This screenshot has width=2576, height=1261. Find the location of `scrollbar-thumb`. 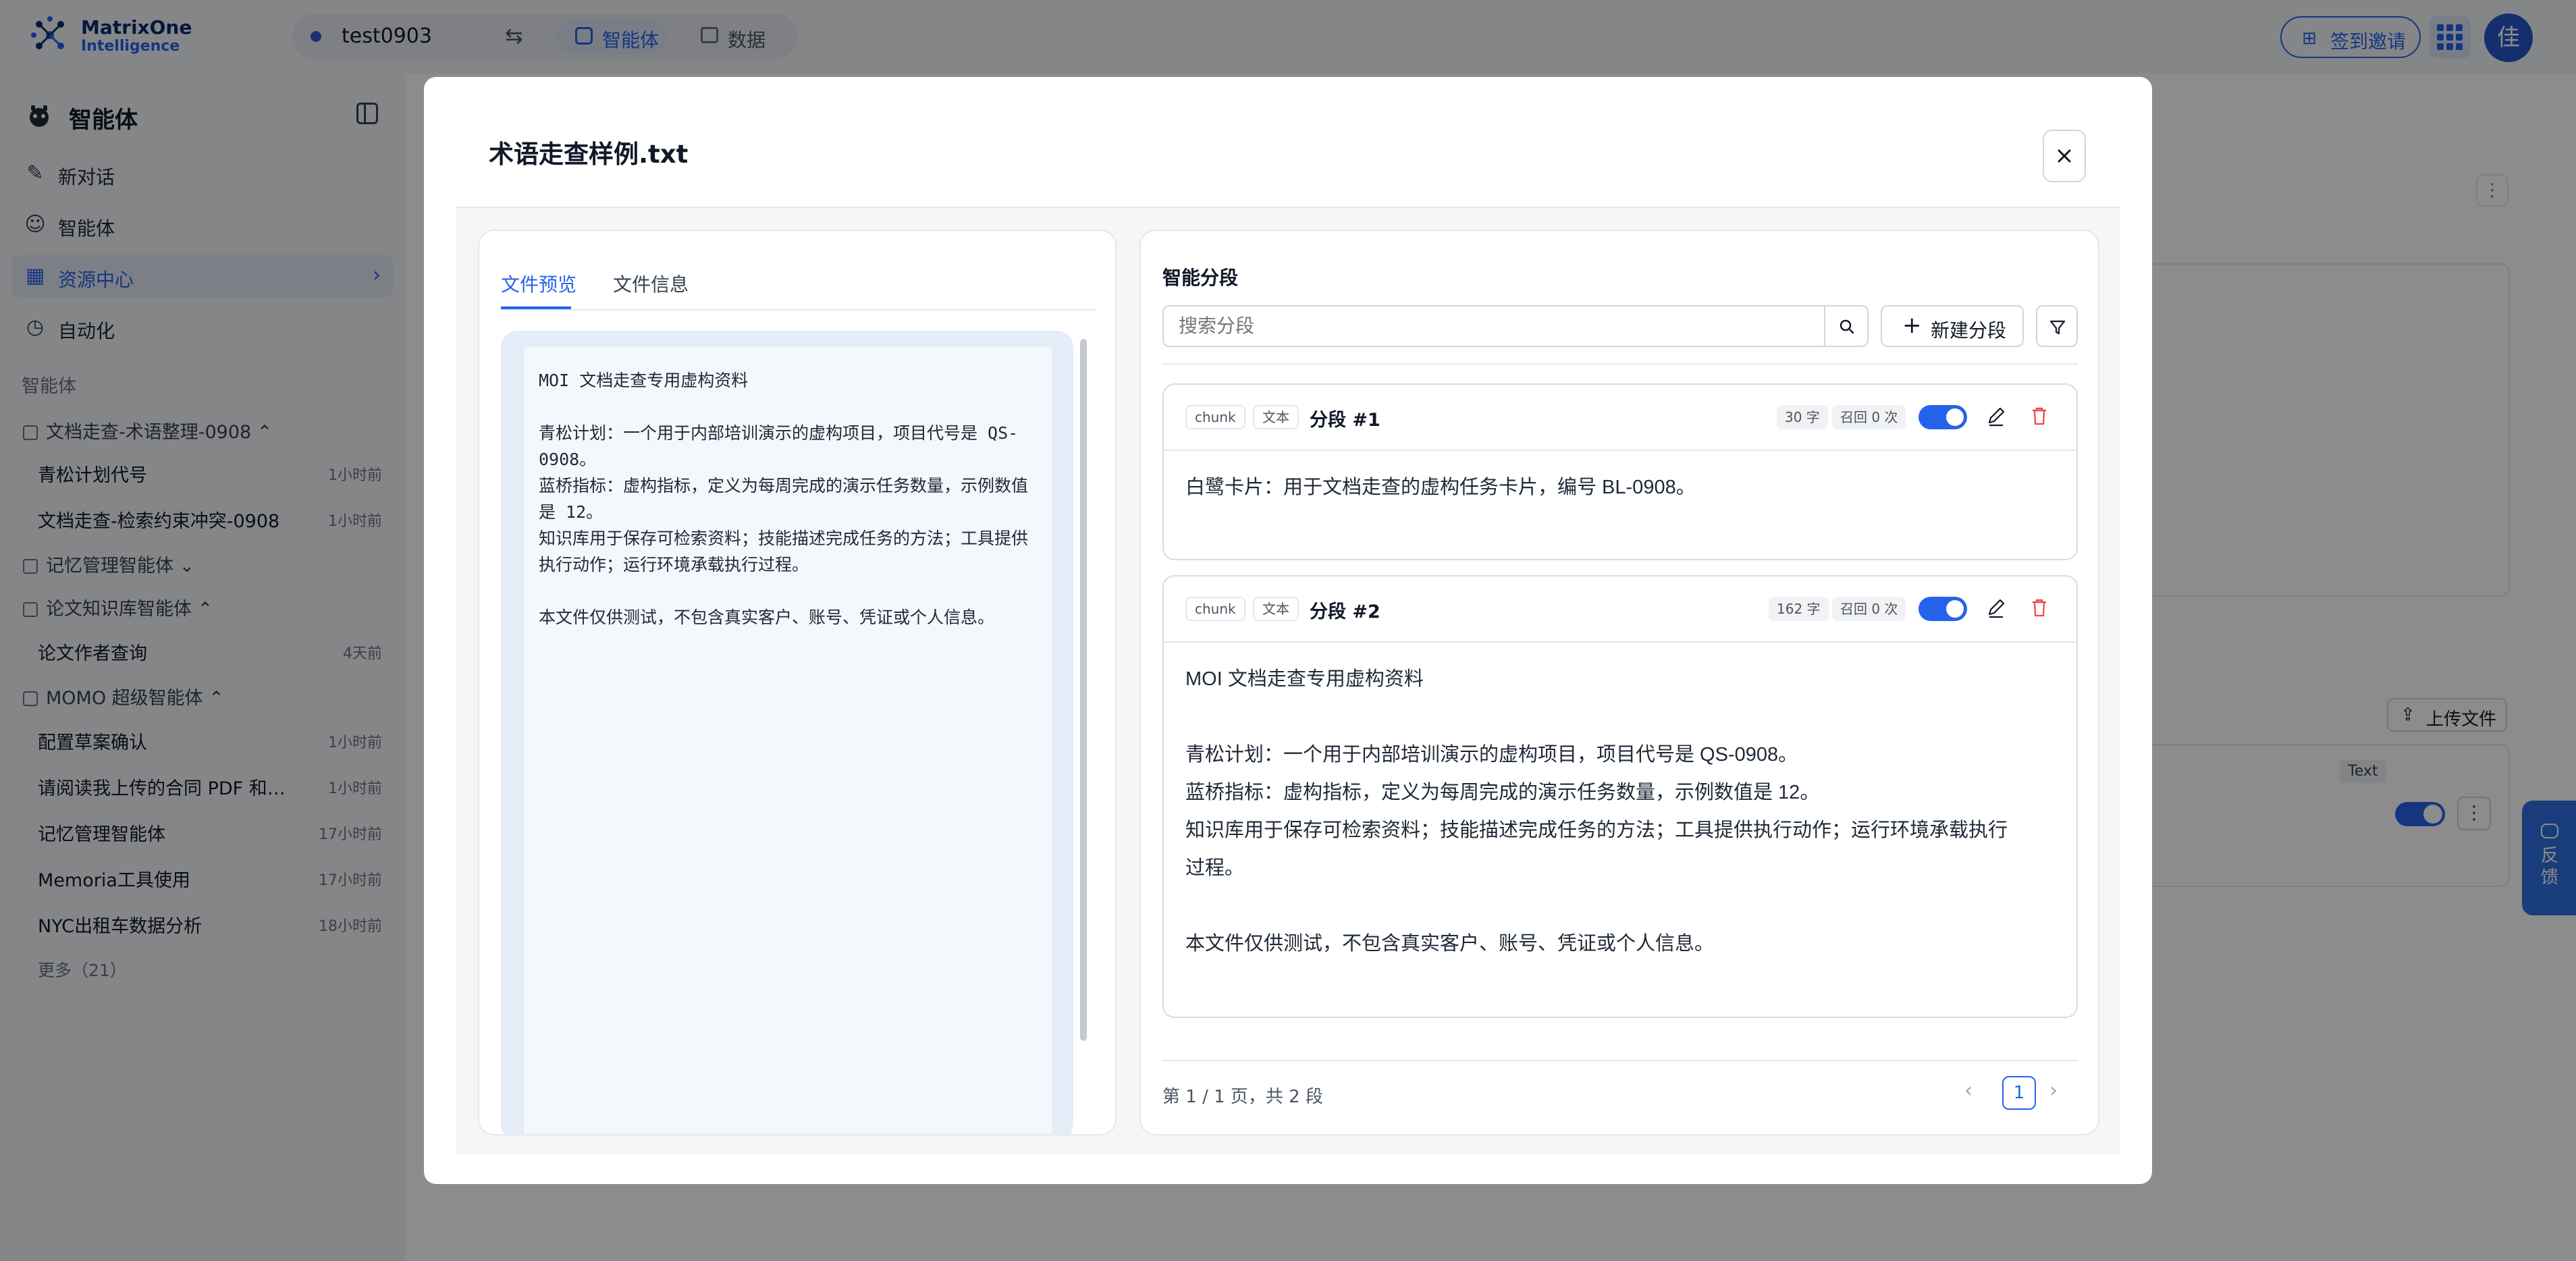

scrollbar-thumb is located at coordinates (1083, 690).